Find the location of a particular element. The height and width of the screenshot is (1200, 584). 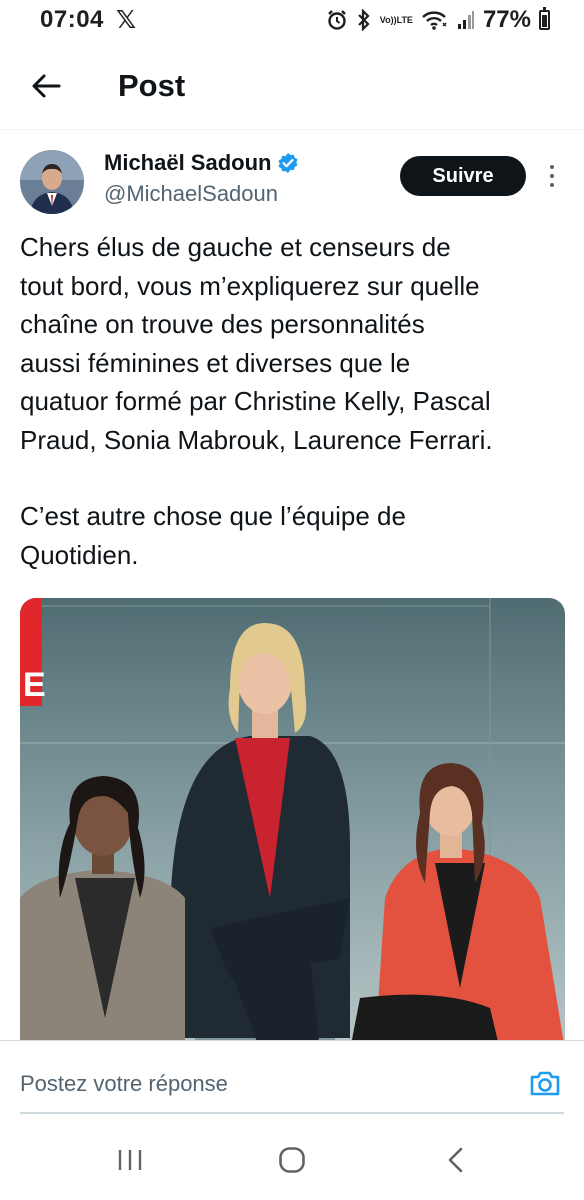

recents-button is located at coordinates (130, 1160).